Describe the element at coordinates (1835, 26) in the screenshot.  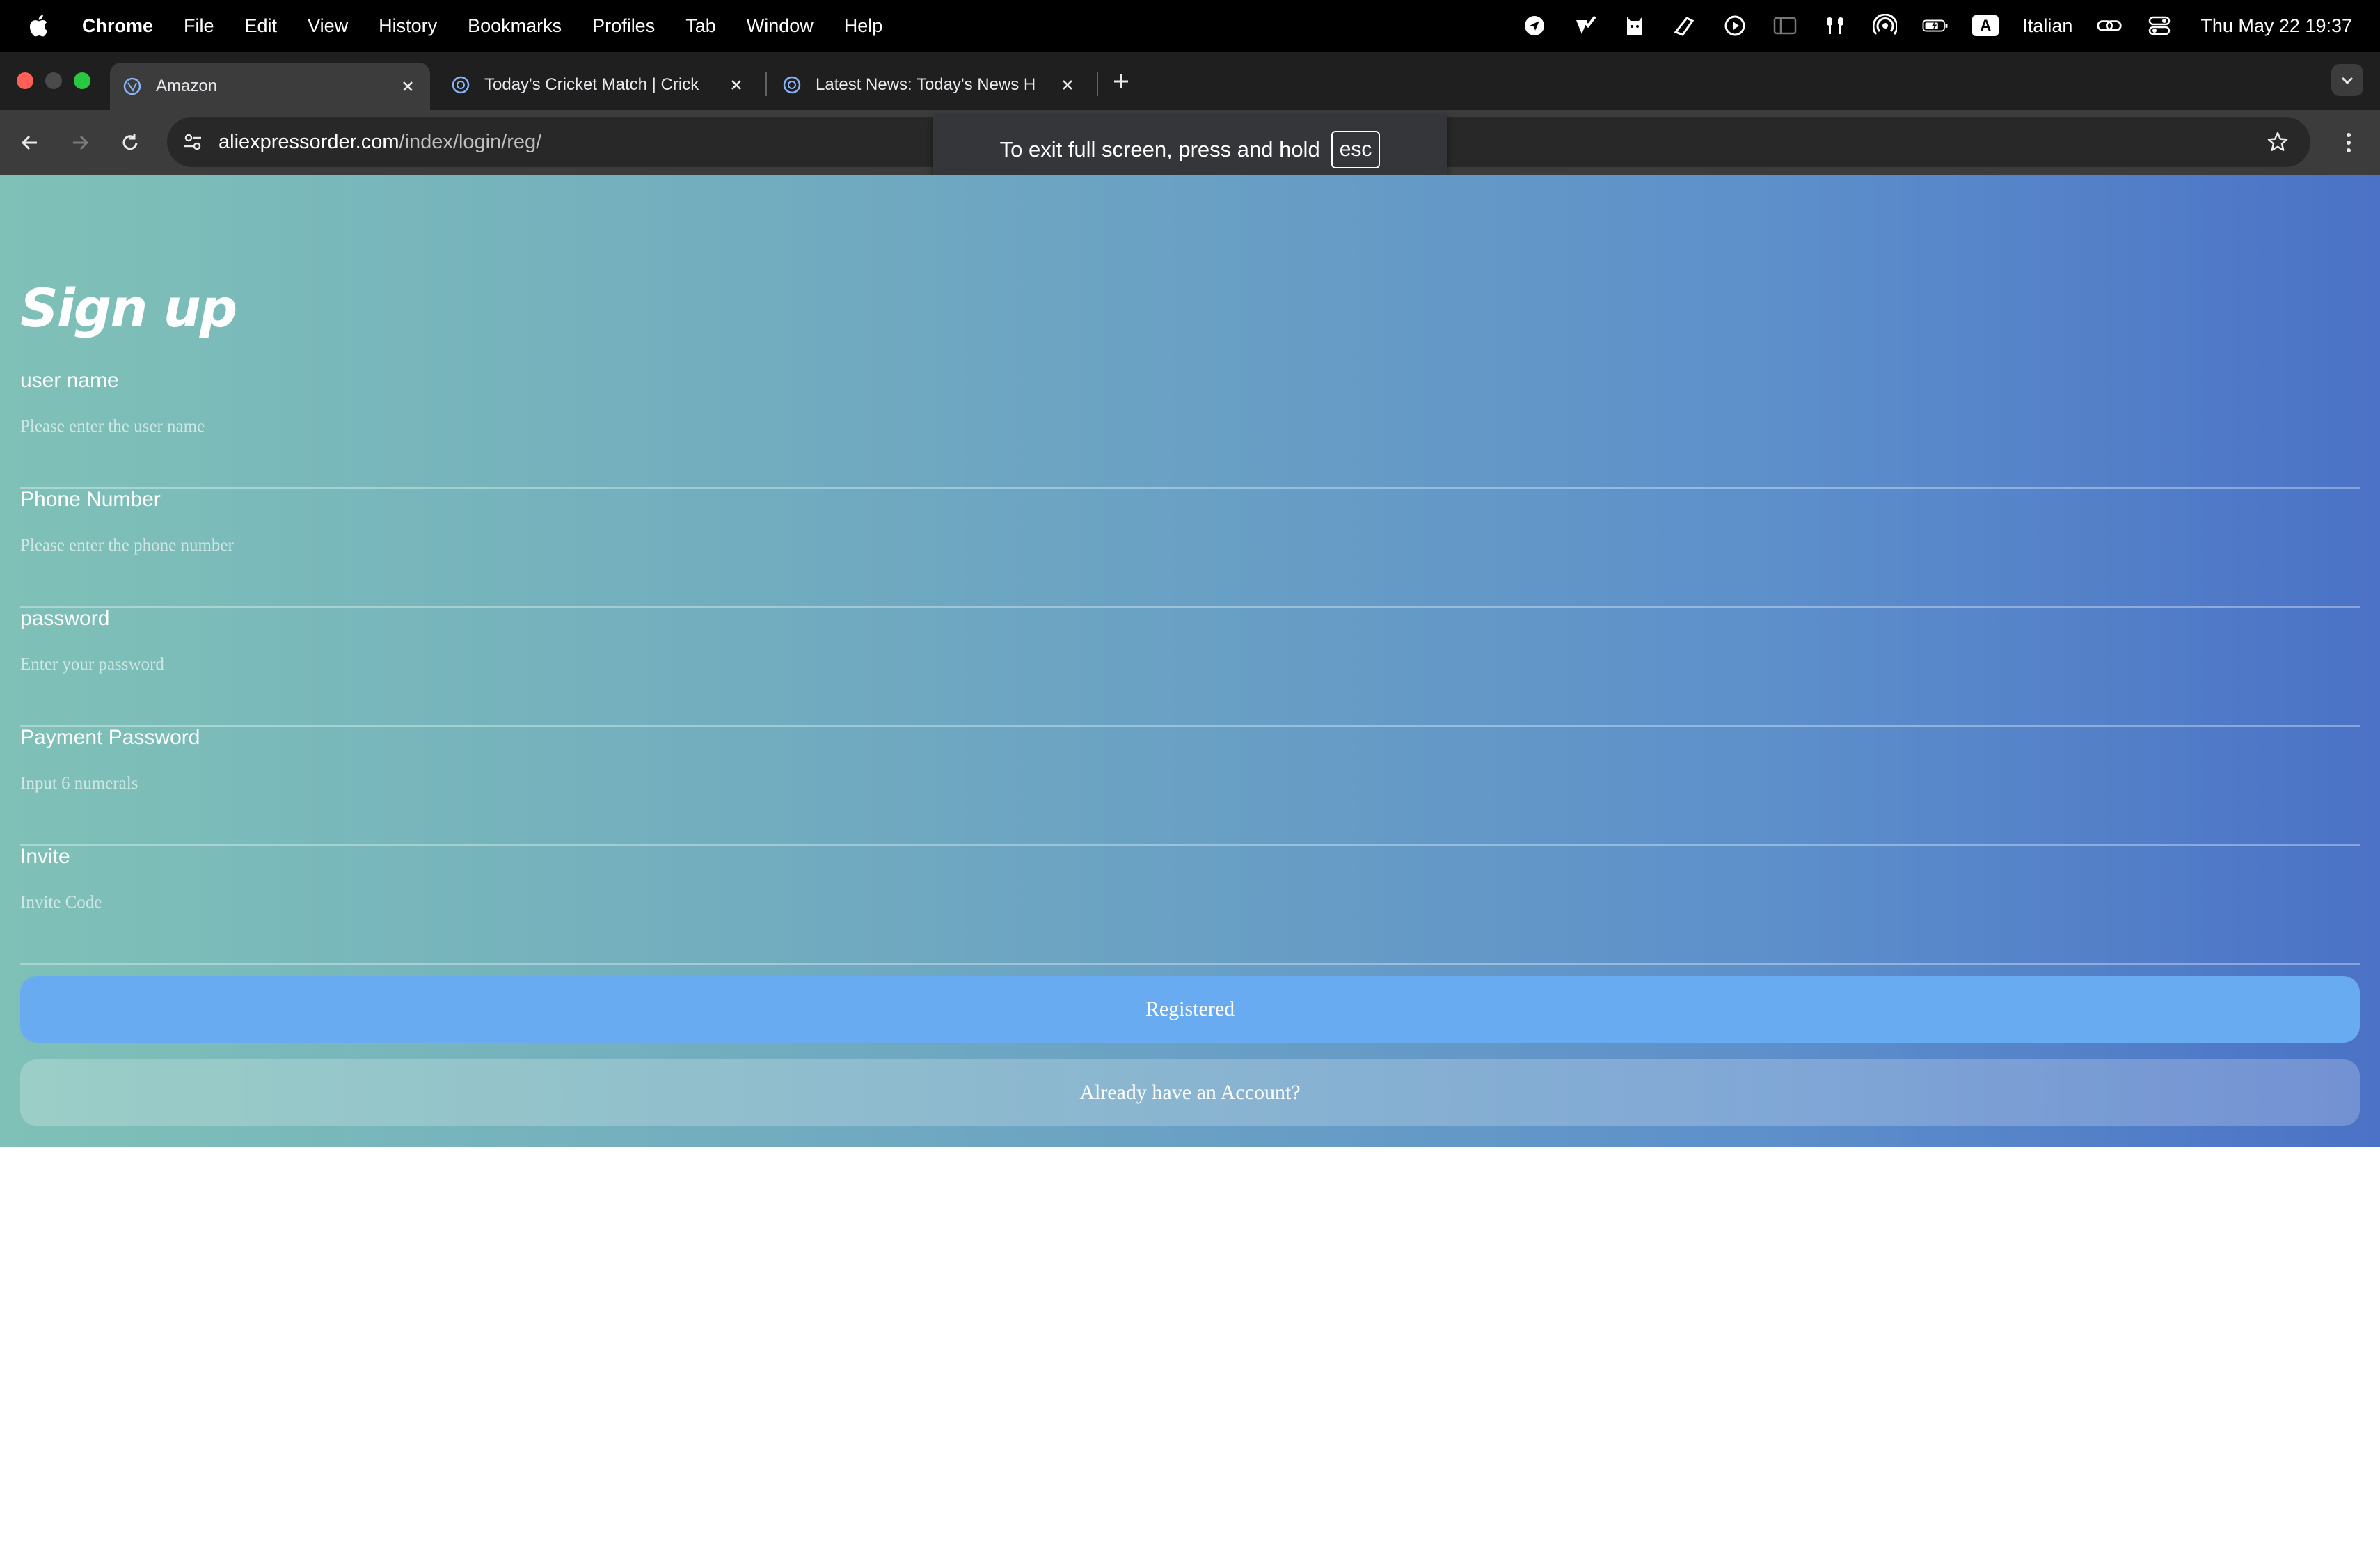
I see `airpods-icon` at that location.